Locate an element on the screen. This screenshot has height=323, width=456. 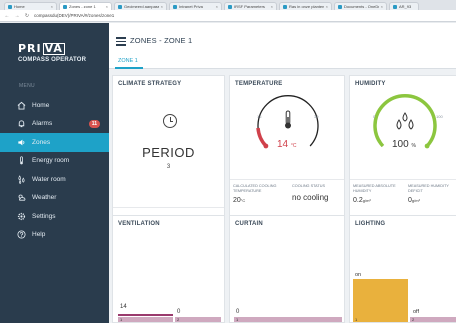
humidity-deficit-value: 0g/m³ is located at coordinates (414, 200).